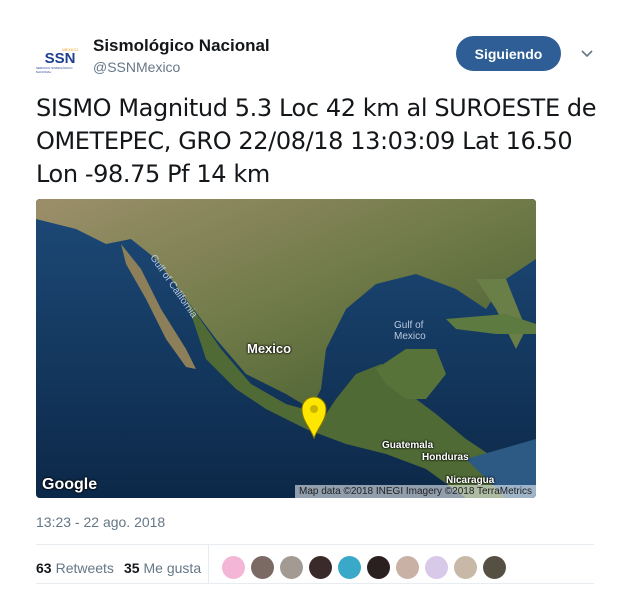  Describe the element at coordinates (131, 568) in the screenshot. I see `likes-count: 35` at that location.